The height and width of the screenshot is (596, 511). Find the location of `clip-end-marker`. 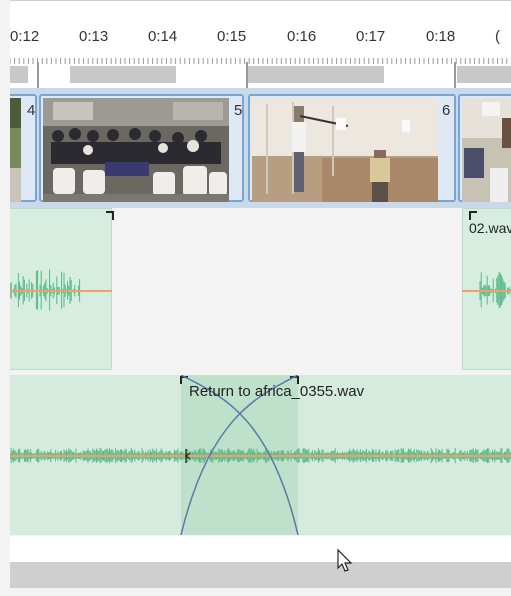

clip-end-marker is located at coordinates (110, 215).